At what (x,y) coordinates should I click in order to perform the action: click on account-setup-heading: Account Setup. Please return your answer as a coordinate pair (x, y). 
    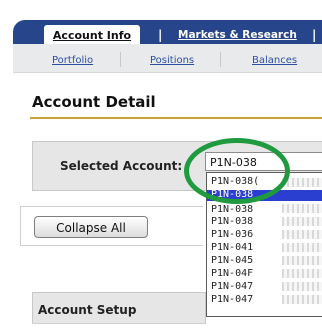
    Looking at the image, I should click on (87, 310).